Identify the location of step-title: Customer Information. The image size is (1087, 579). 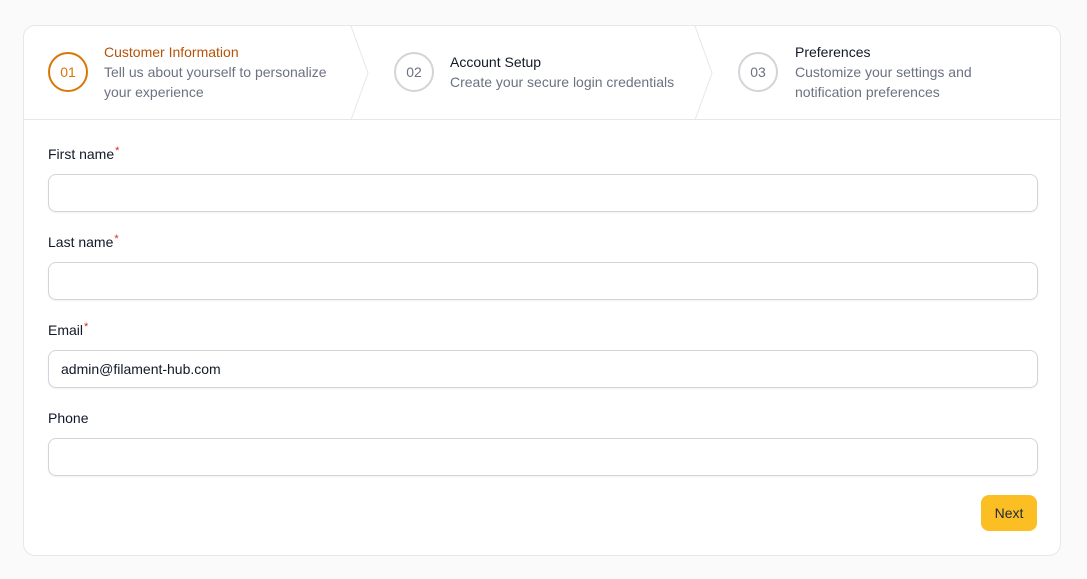
(171, 52).